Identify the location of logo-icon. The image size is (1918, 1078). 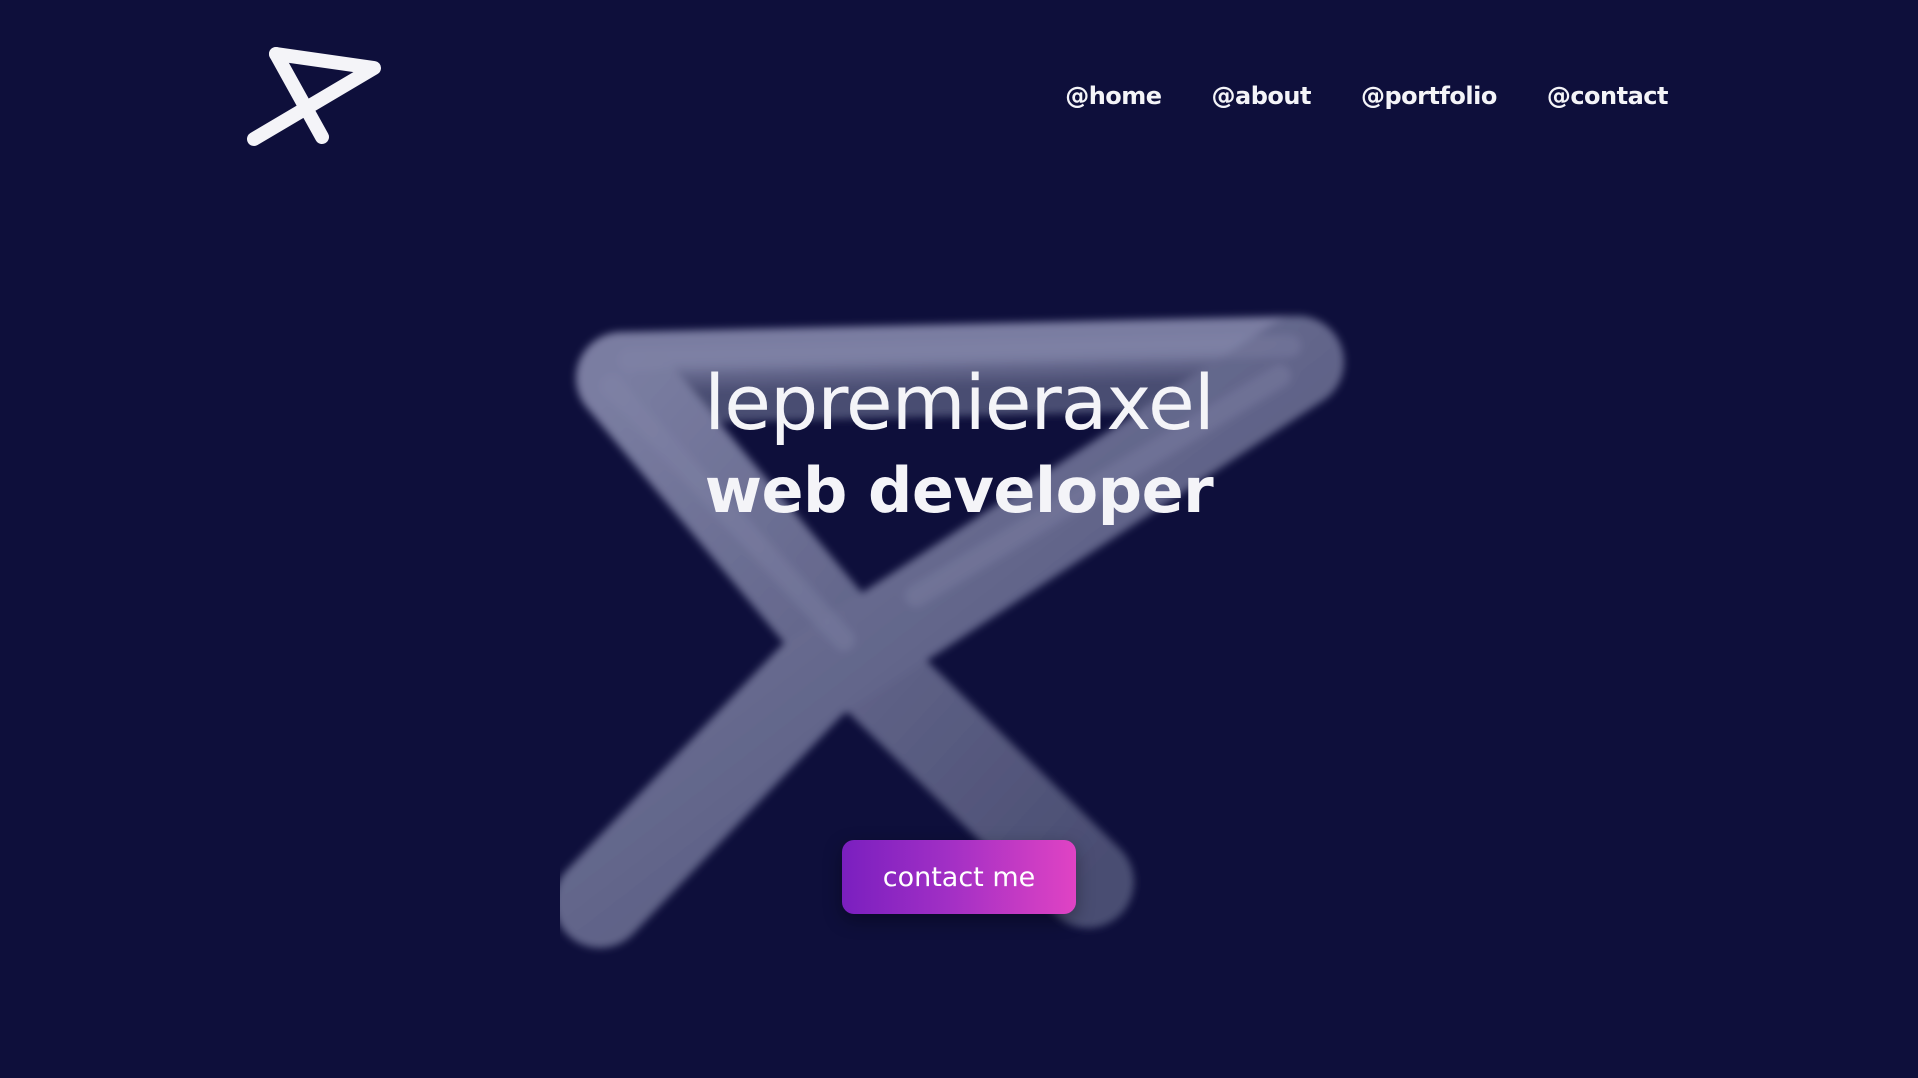
(314, 100).